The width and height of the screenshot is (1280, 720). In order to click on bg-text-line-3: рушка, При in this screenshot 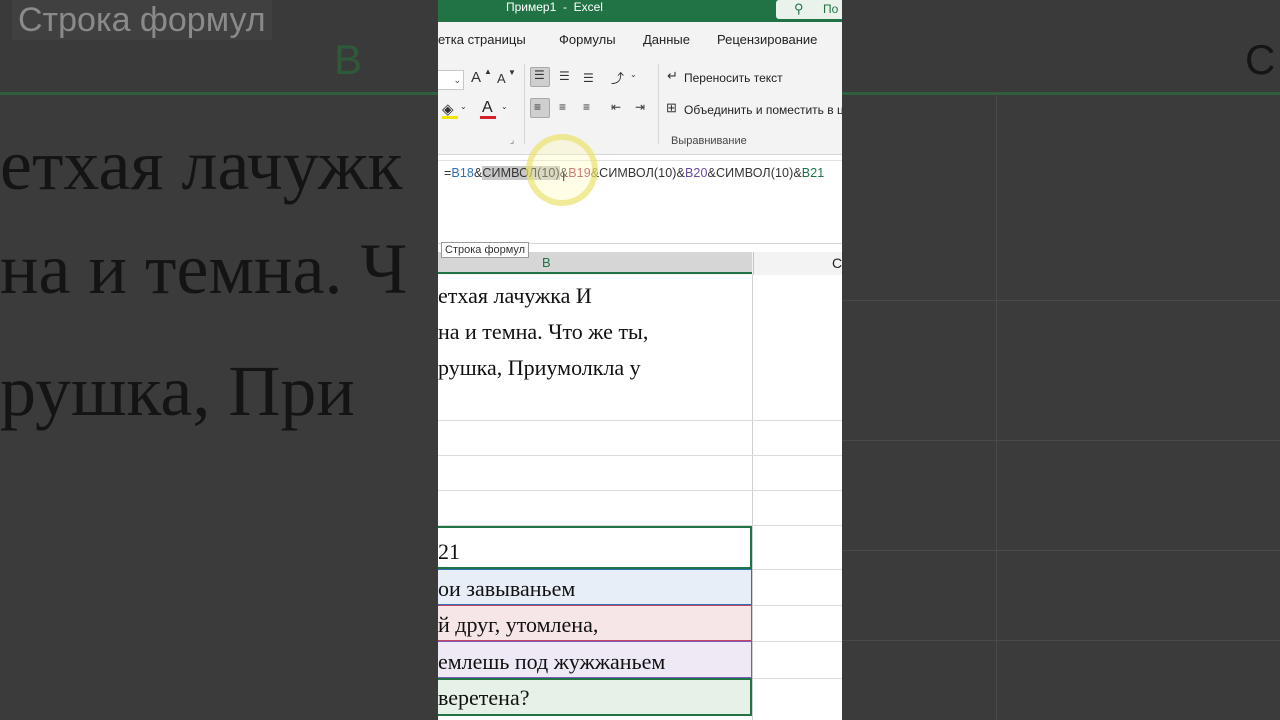, I will do `click(177, 391)`.